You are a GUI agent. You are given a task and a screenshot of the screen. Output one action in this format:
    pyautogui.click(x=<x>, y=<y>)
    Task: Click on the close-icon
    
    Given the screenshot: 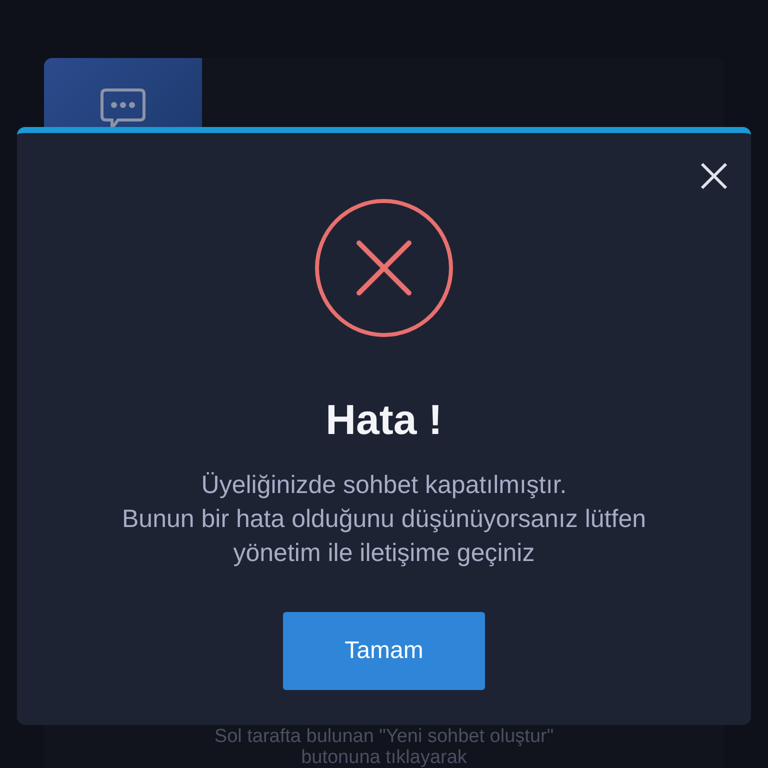 What is the action you would take?
    pyautogui.click(x=714, y=176)
    